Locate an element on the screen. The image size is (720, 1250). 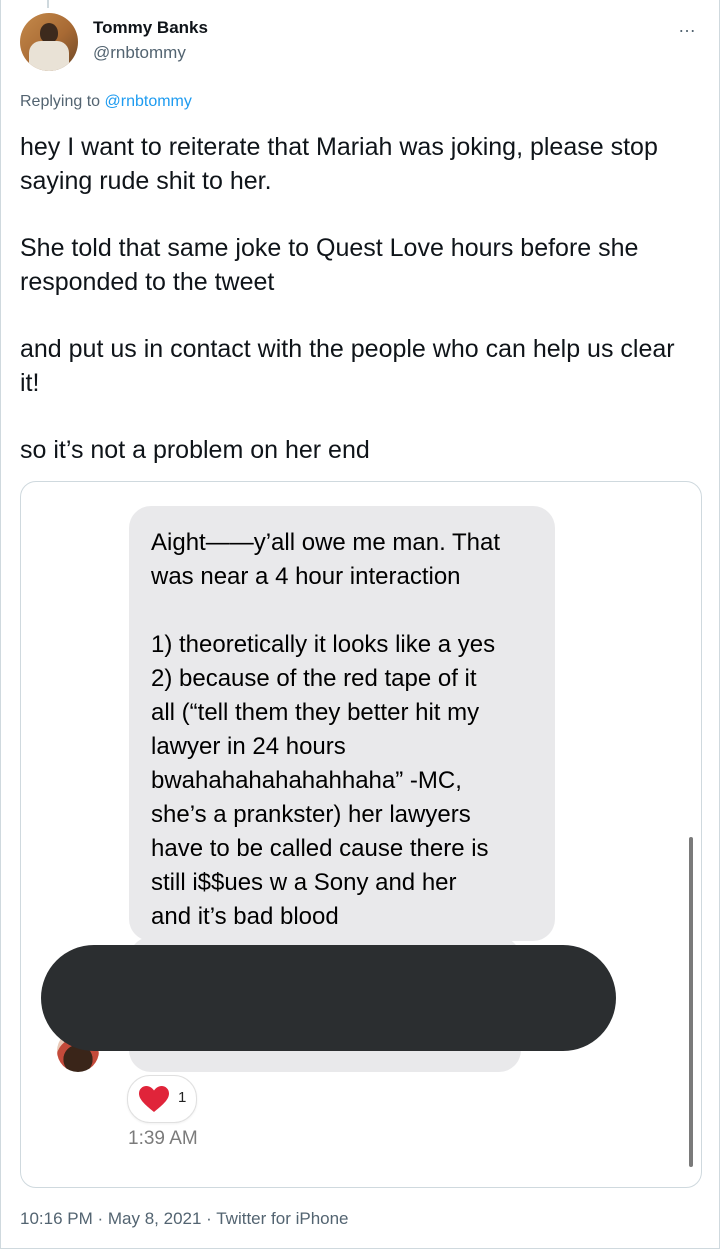
author-avatar is located at coordinates (49, 42).